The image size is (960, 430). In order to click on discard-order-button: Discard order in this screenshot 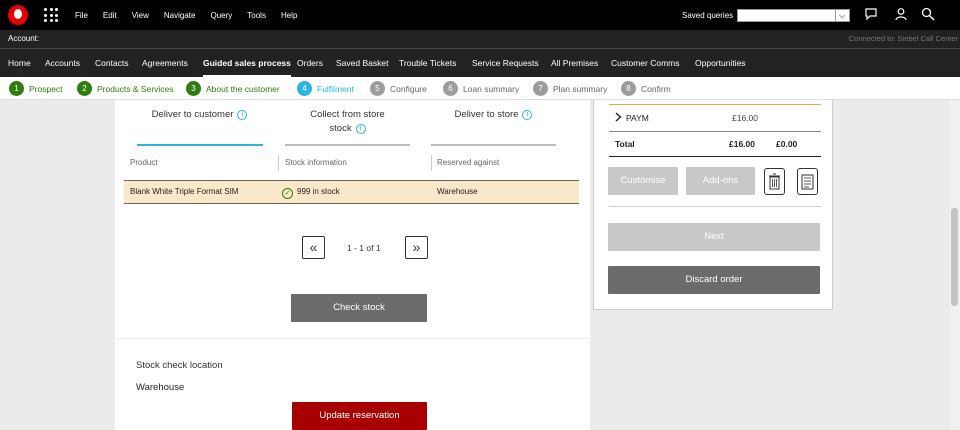, I will do `click(714, 280)`.